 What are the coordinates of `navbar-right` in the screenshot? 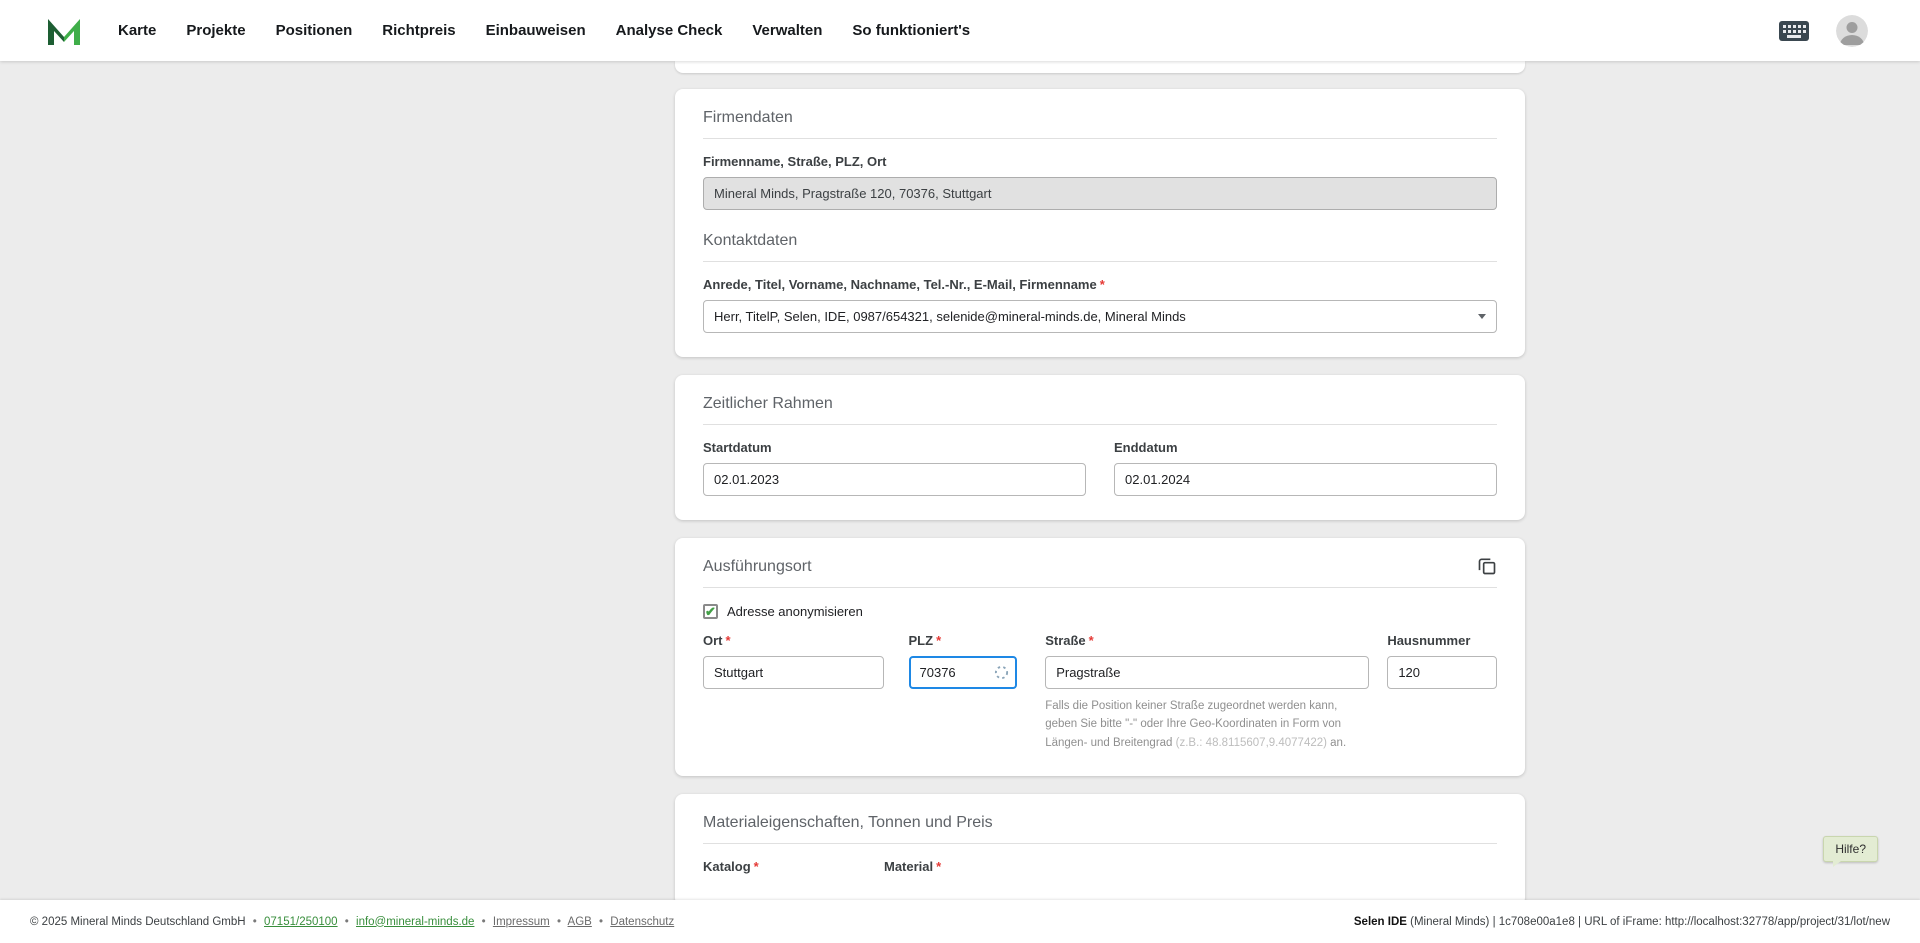 It's located at (1823, 30).